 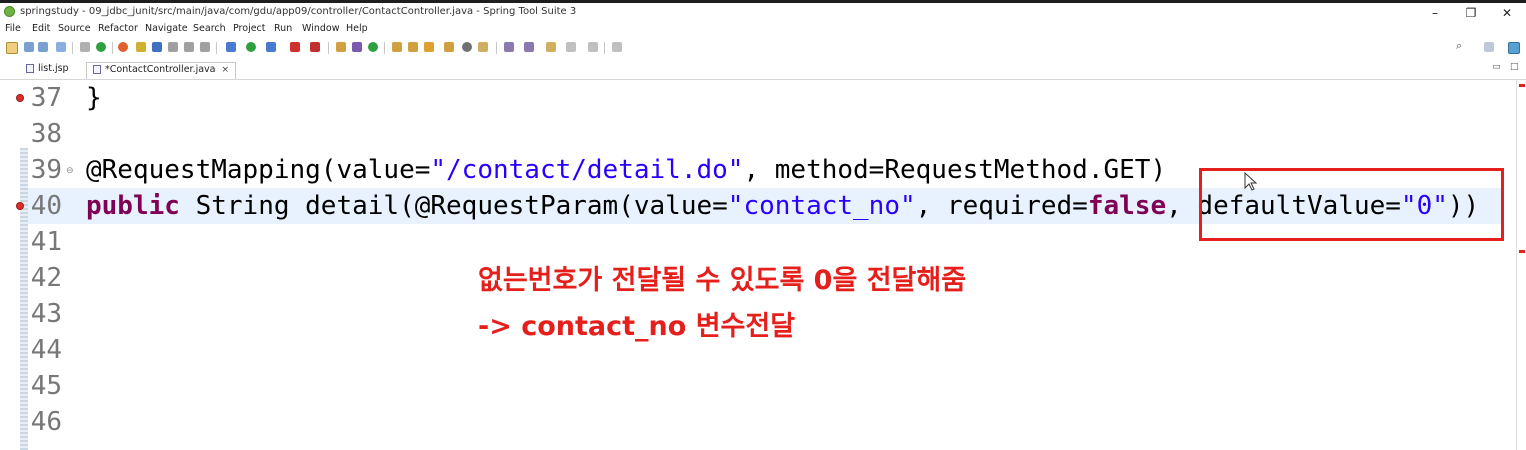 What do you see at coordinates (46, 278) in the screenshot?
I see `line-number: 42` at bounding box center [46, 278].